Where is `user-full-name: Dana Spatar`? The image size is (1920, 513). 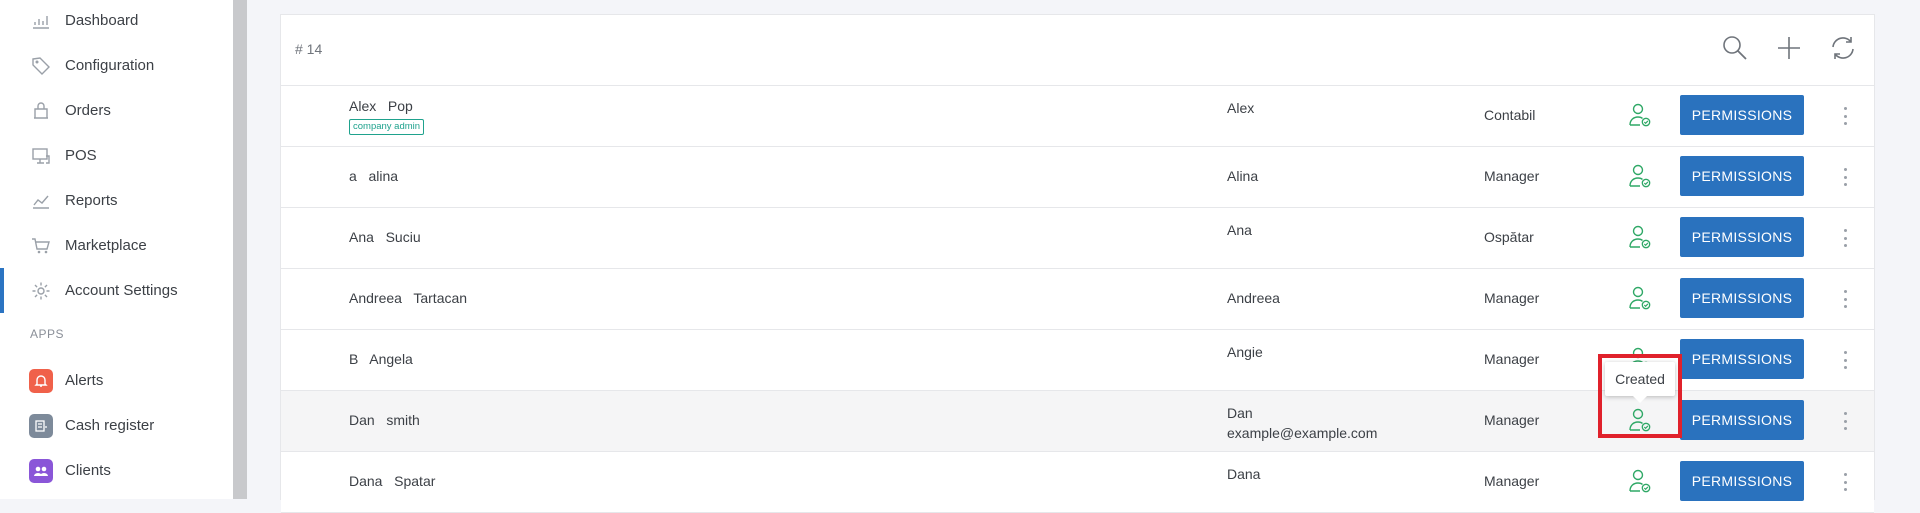
user-full-name: Dana Spatar is located at coordinates (392, 481).